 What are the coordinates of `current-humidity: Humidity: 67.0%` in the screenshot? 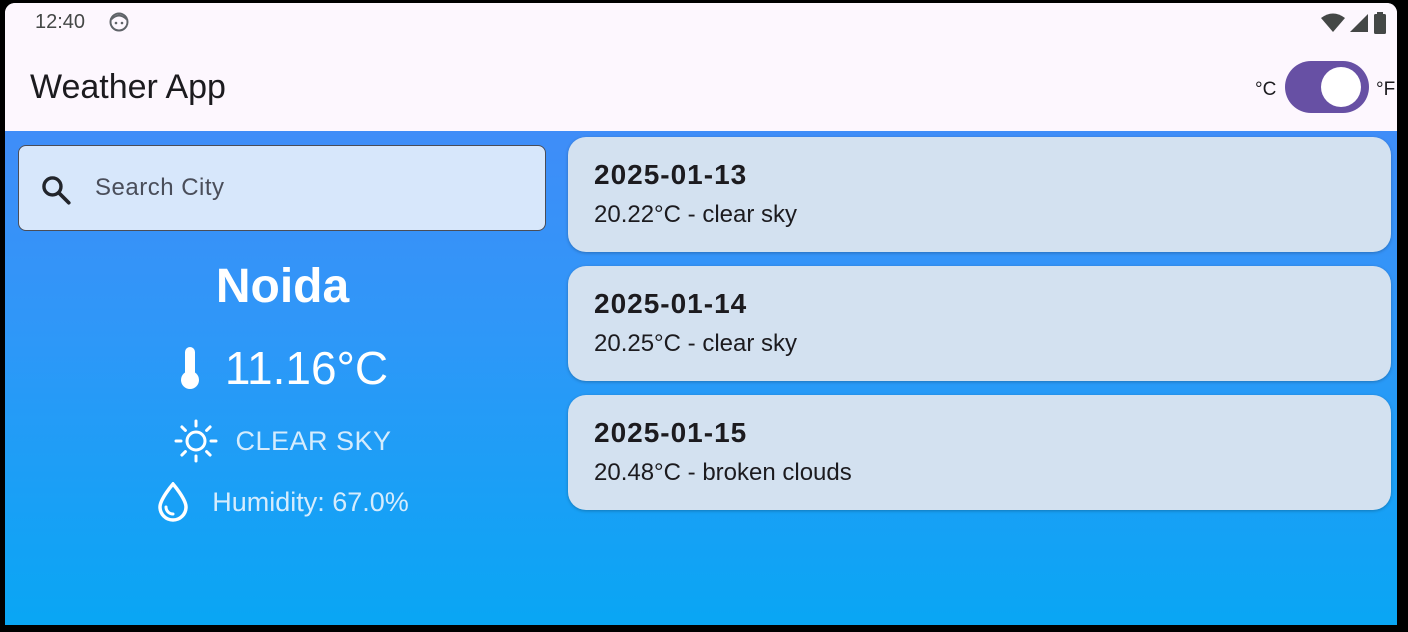 It's located at (310, 501).